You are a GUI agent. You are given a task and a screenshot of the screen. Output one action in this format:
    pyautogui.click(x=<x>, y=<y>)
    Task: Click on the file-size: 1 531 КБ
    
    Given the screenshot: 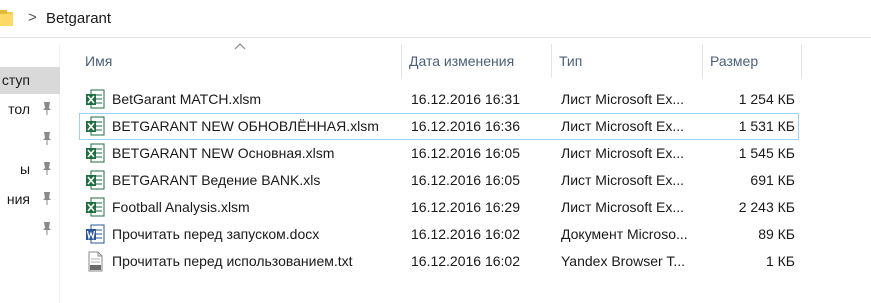 What is the action you would take?
    pyautogui.click(x=766, y=126)
    